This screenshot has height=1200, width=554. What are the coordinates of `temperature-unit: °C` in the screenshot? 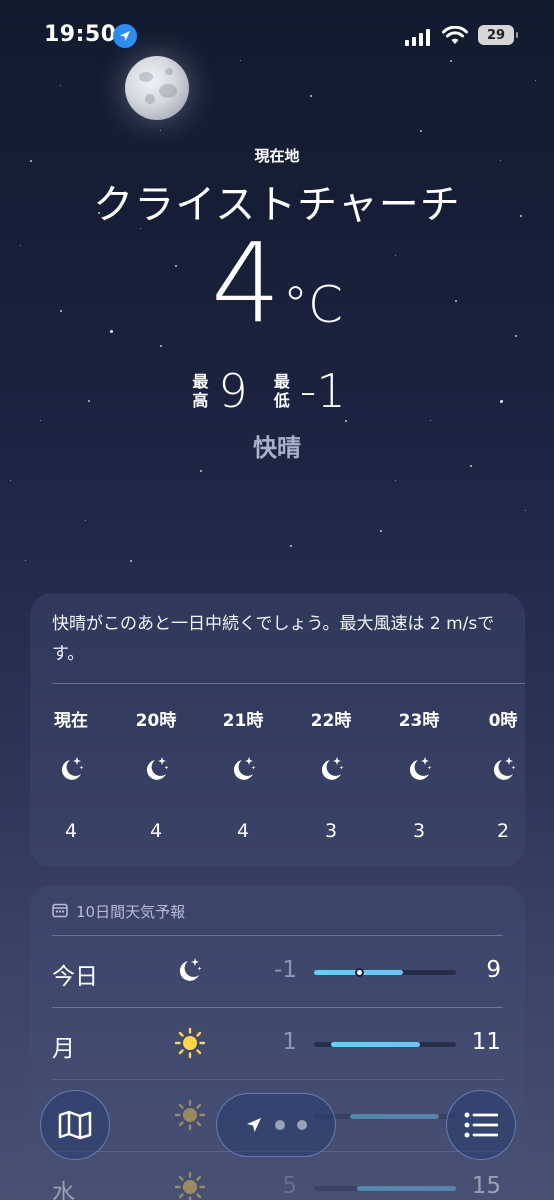 It's located at (313, 305).